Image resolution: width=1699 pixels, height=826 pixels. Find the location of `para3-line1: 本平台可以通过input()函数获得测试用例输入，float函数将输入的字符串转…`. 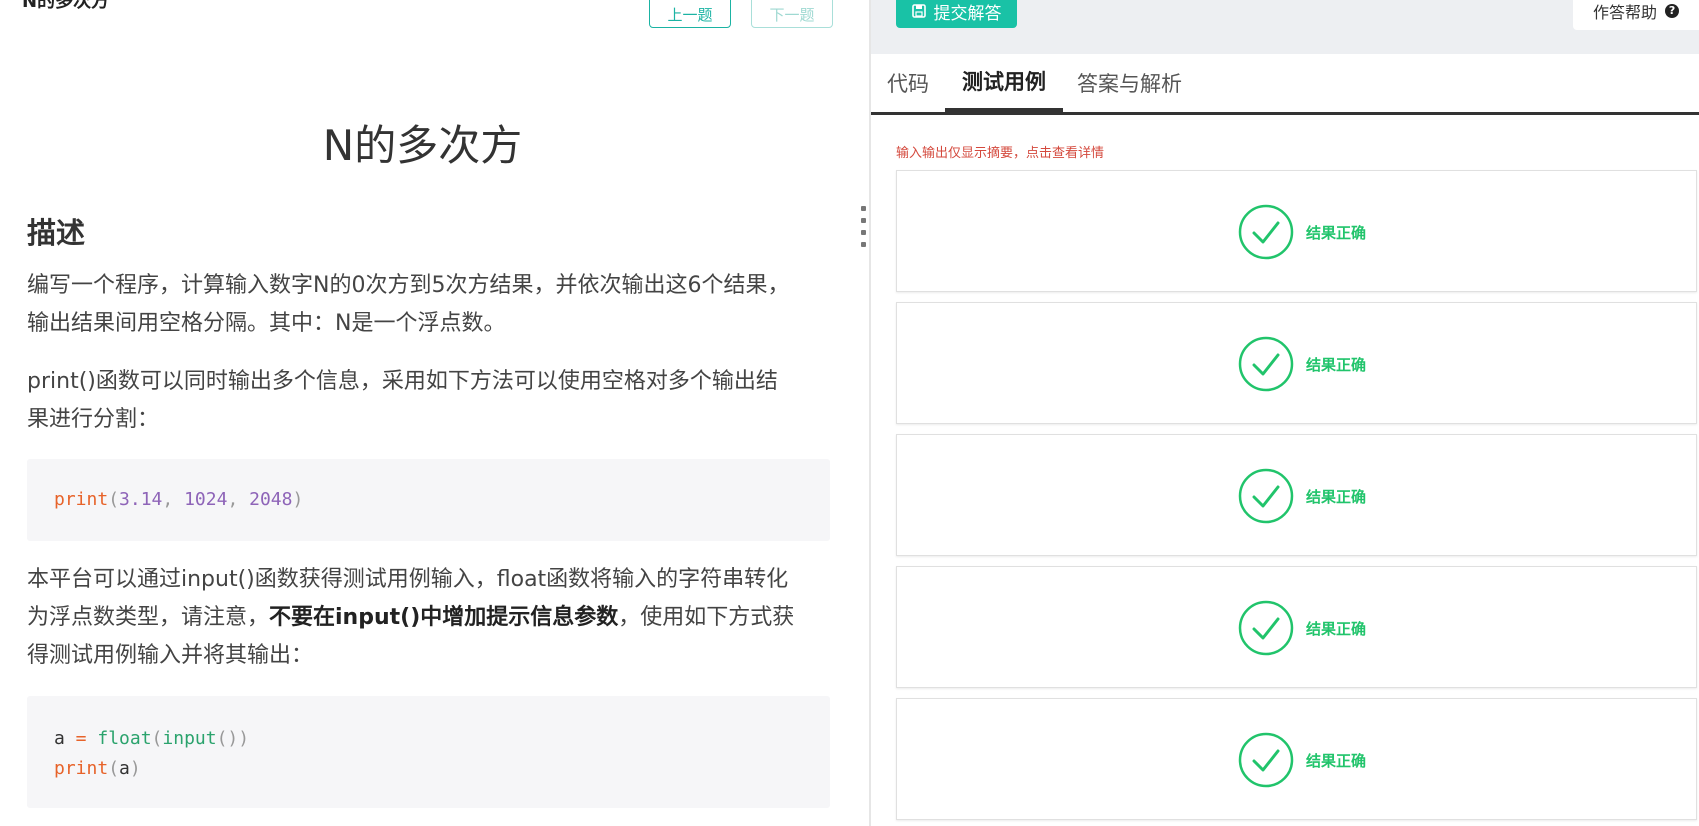

para3-line1: 本平台可以通过input()函数获得测试用例输入，float函数将输入的字符串转… is located at coordinates (408, 579).